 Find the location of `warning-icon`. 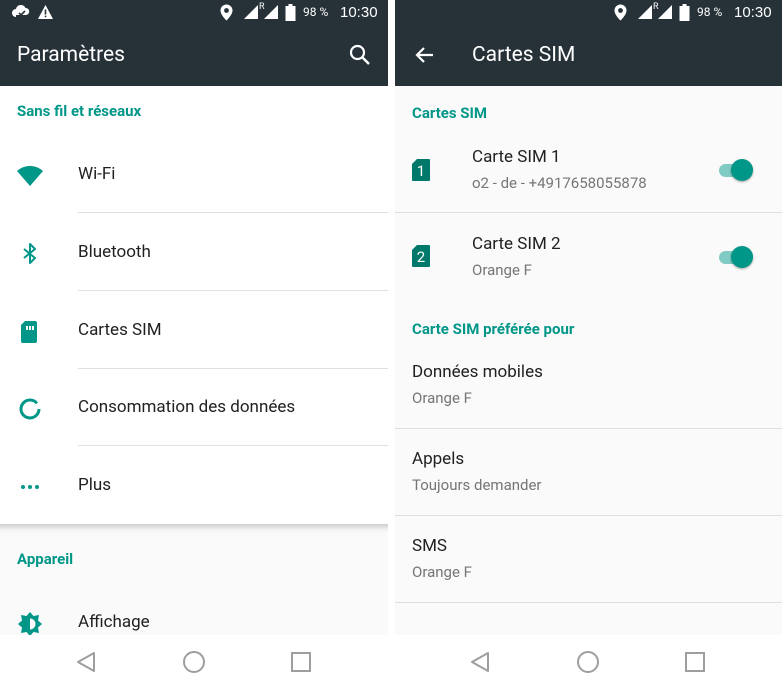

warning-icon is located at coordinates (45, 12).